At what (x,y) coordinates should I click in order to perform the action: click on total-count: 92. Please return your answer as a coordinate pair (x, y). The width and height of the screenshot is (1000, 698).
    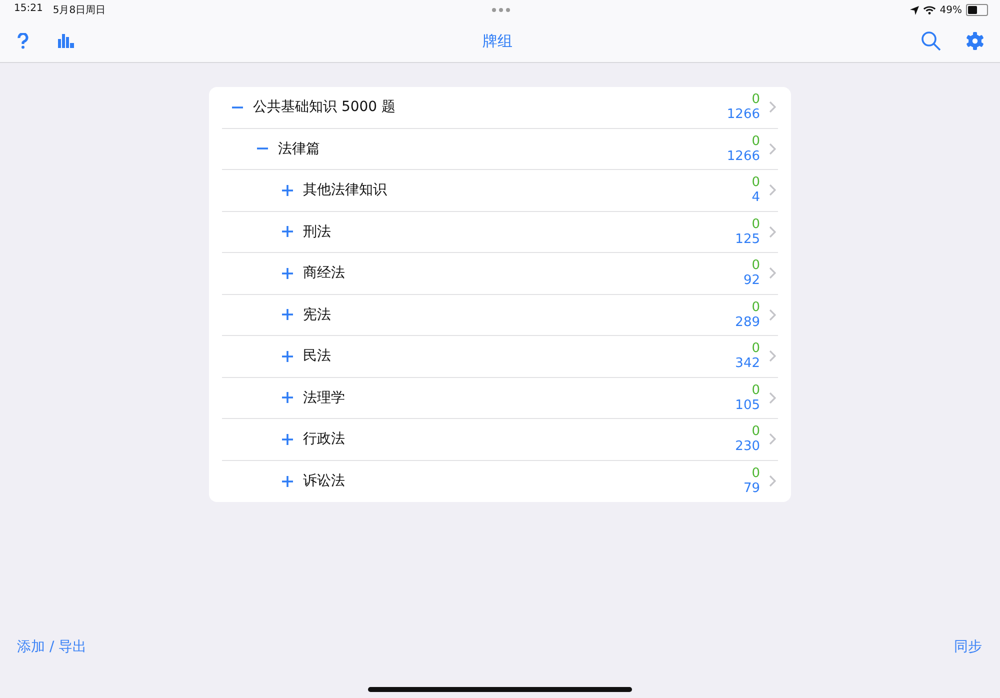
    Looking at the image, I should click on (751, 280).